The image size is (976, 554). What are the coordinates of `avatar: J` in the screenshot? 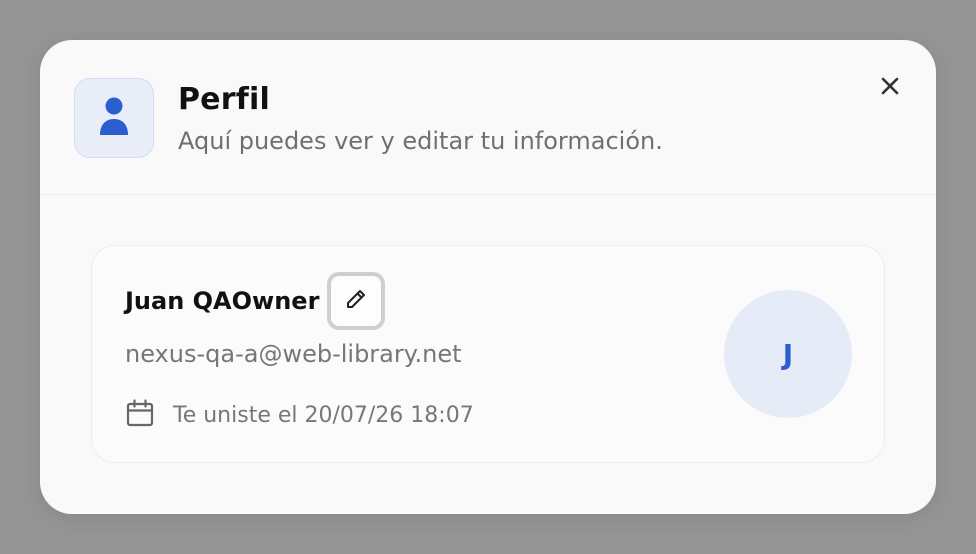 It's located at (788, 354).